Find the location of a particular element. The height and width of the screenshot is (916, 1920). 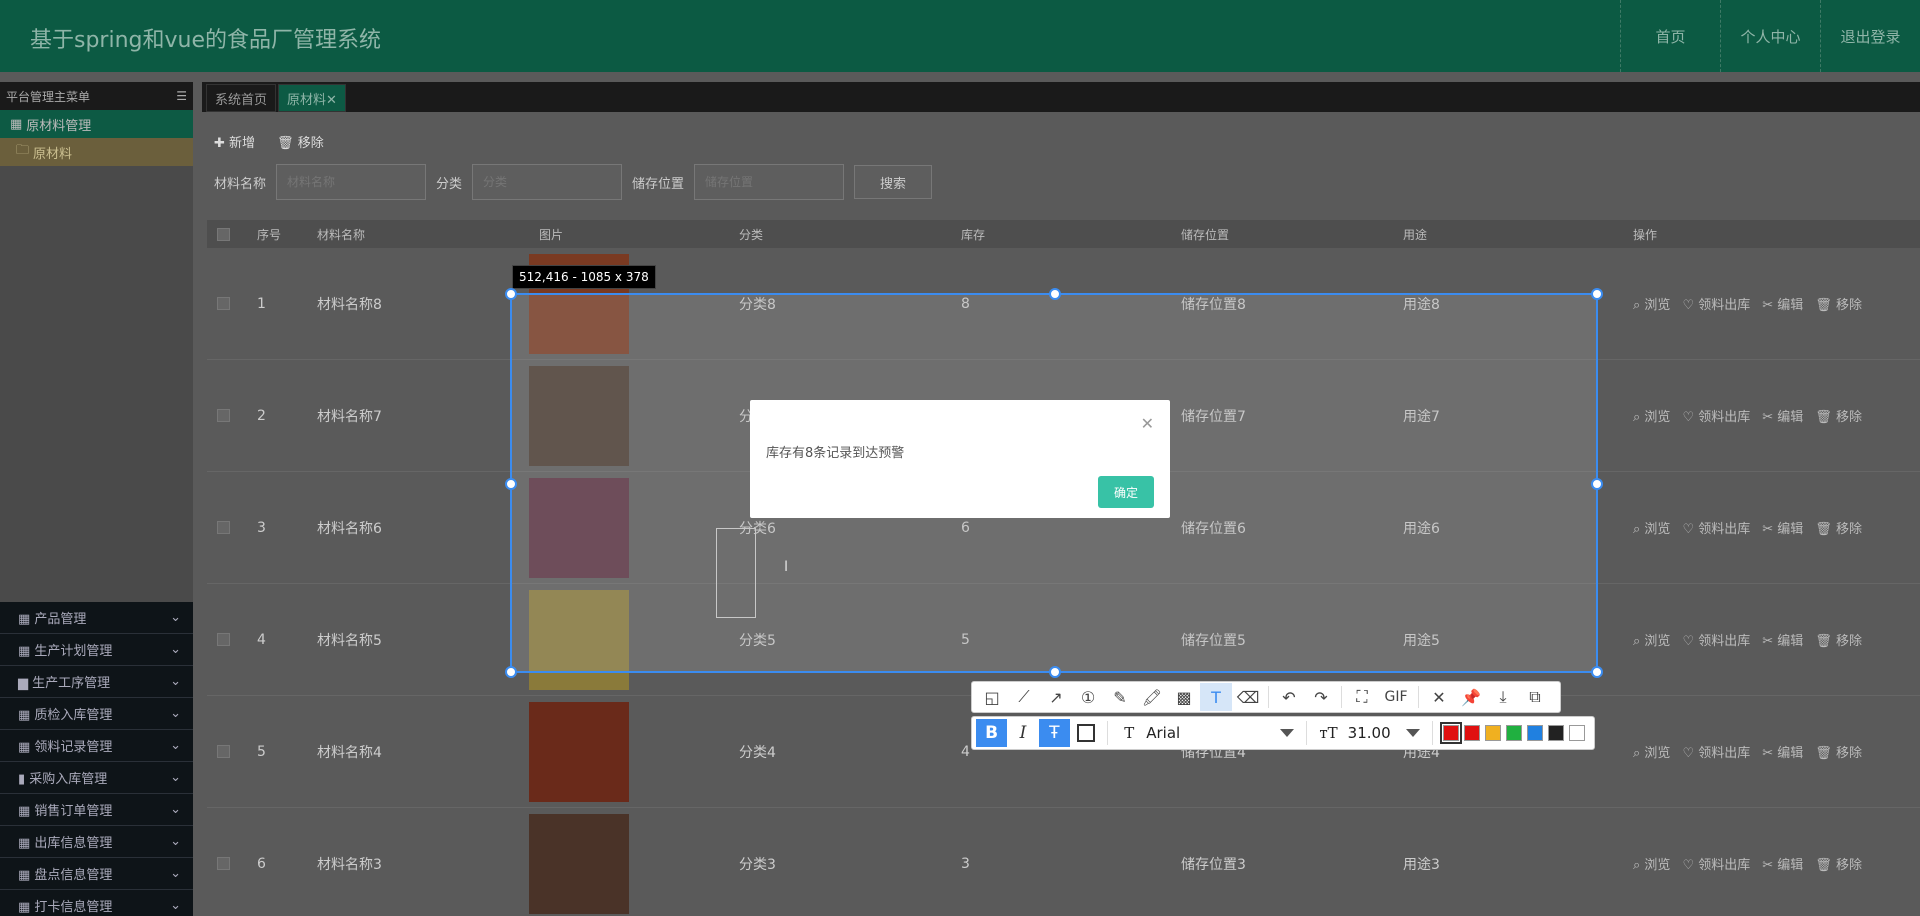

name-filter-input is located at coordinates (351, 182).